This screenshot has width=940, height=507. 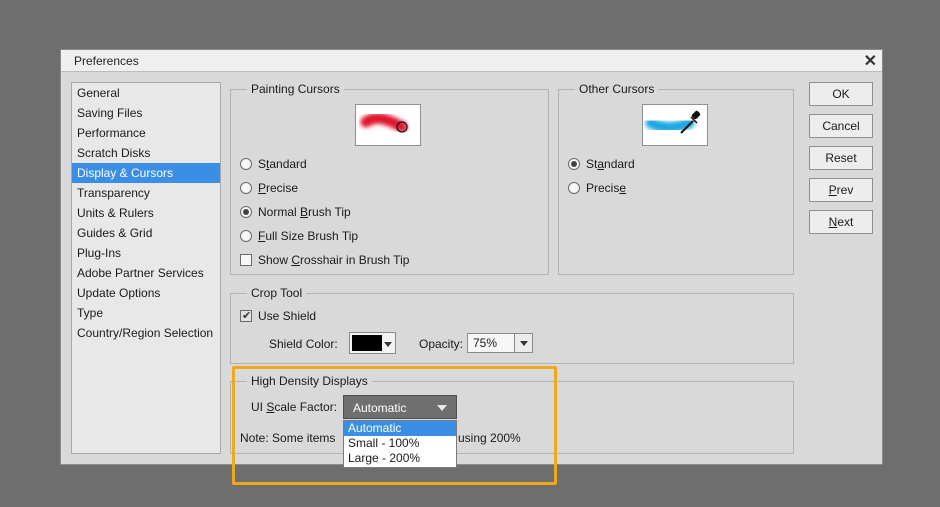 I want to click on red-brush-stroke-icon, so click(x=384, y=122).